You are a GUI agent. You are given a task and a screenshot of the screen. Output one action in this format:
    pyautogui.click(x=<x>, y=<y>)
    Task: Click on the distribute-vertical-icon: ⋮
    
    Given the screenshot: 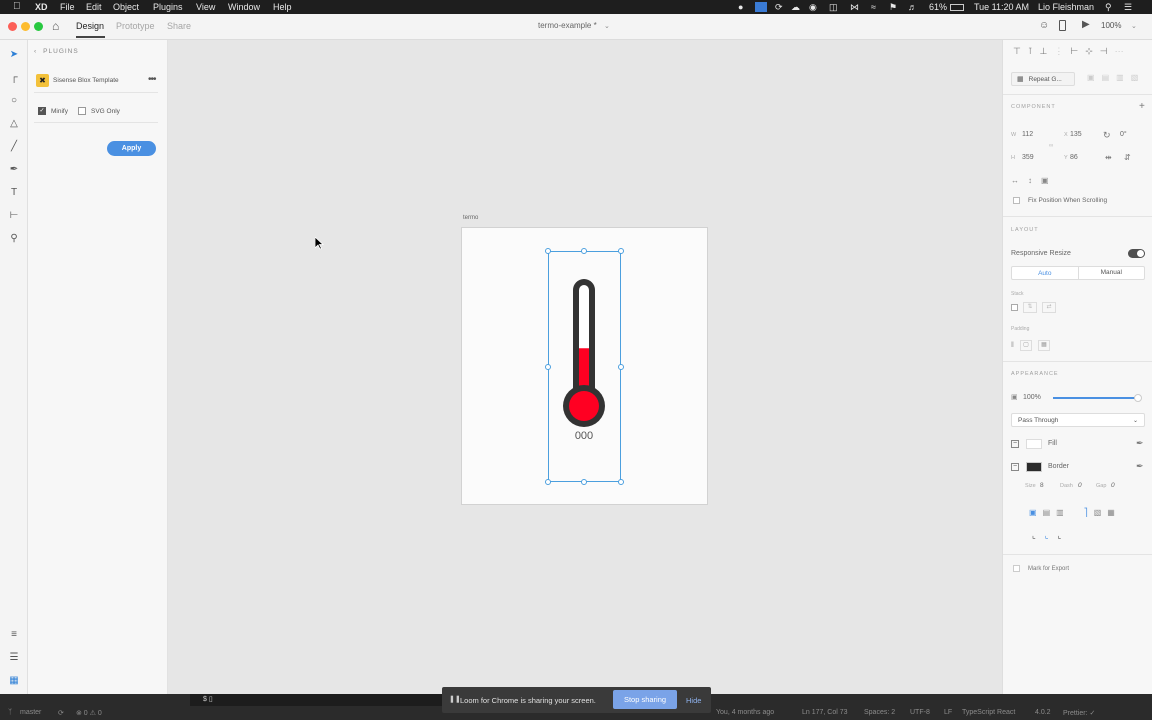 What is the action you would take?
    pyautogui.click(x=1058, y=51)
    